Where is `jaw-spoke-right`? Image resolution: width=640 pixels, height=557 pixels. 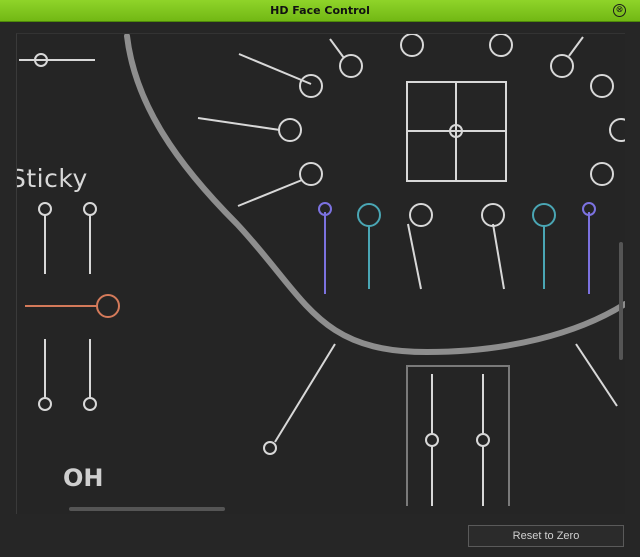 jaw-spoke-right is located at coordinates (596, 375).